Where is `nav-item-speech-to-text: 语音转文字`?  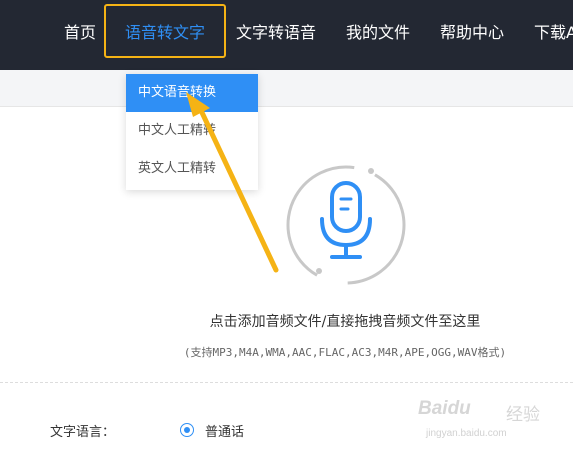
nav-item-speech-to-text: 语音转文字 is located at coordinates (165, 33).